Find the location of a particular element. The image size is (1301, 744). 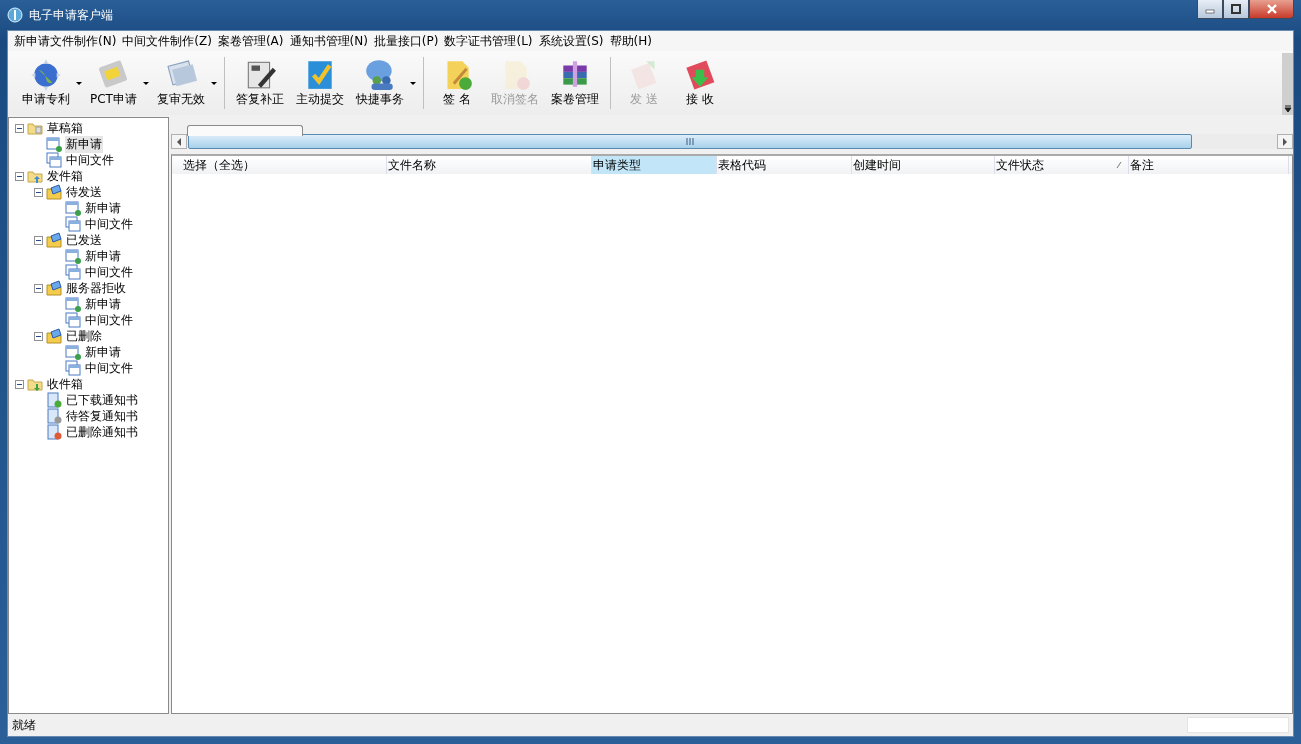

tree-item: 草稿箱 is located at coordinates (65, 128).